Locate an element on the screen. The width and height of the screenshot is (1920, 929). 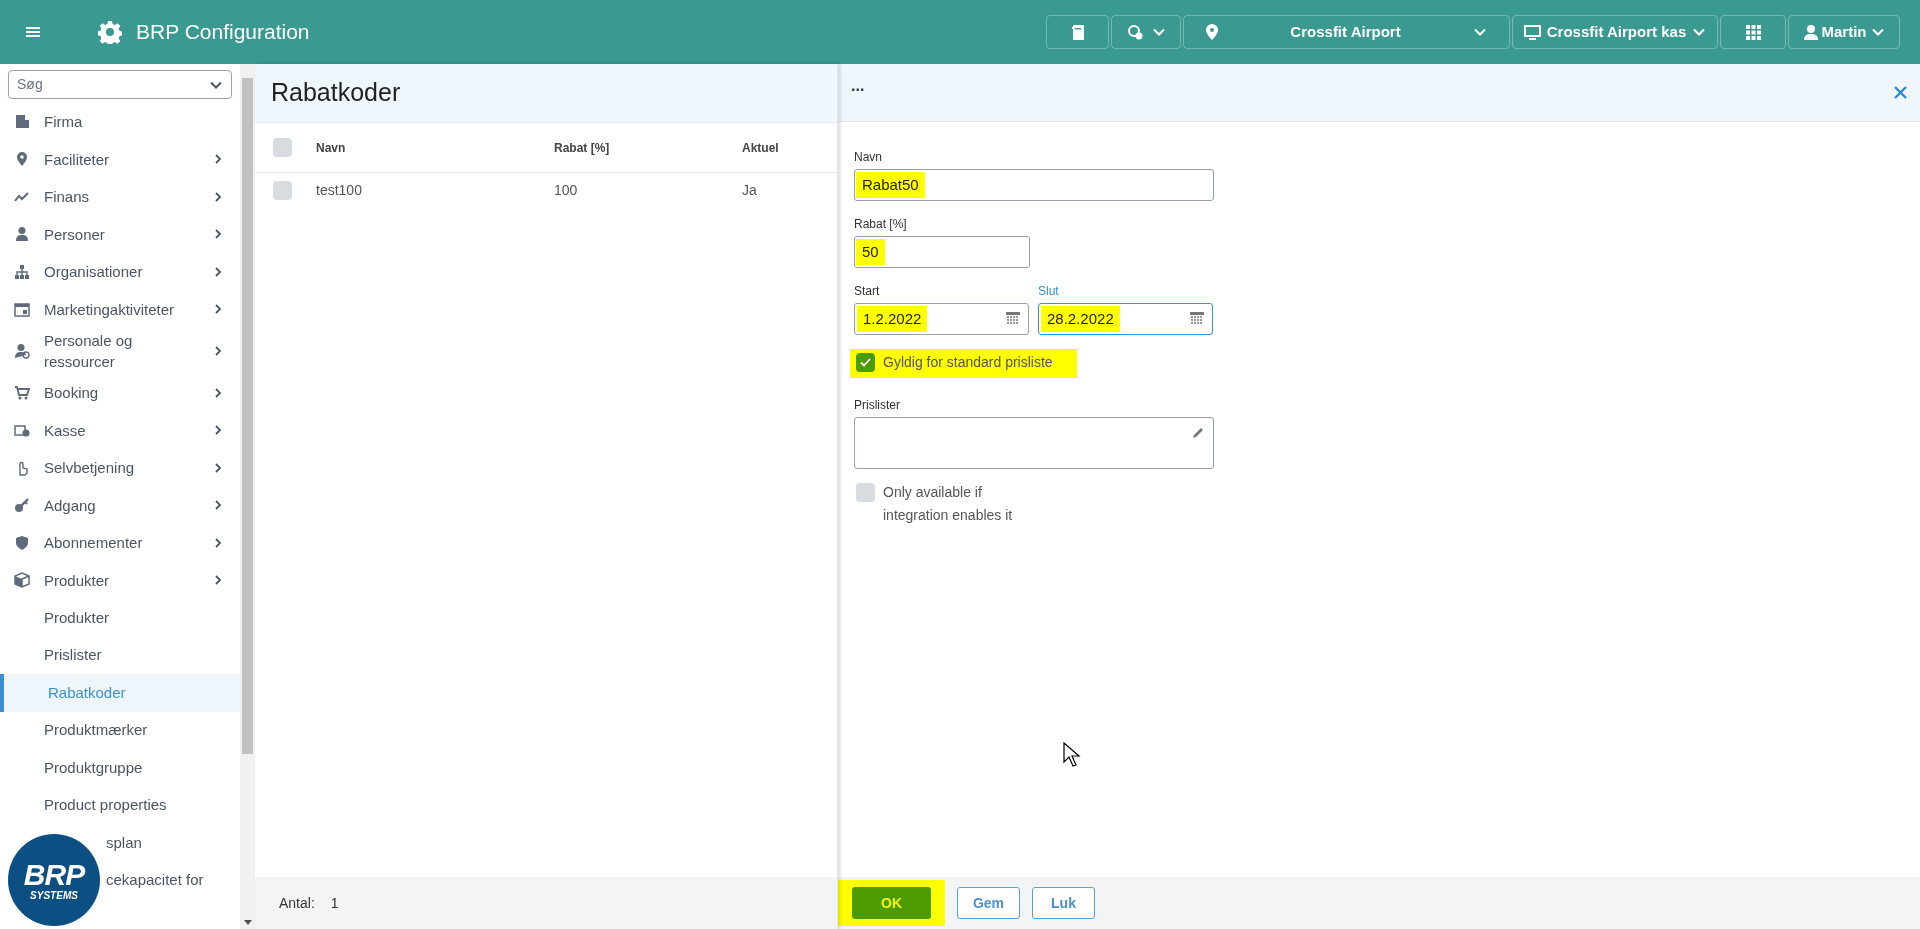
menu-icon is located at coordinates (33, 32).